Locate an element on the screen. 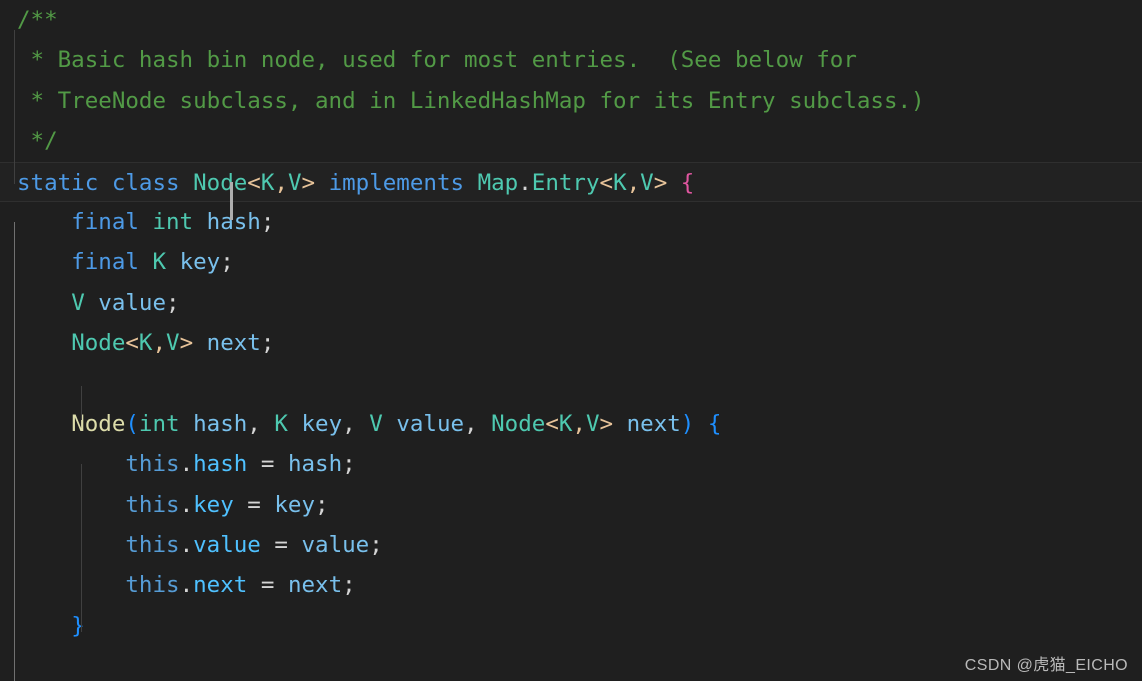 The width and height of the screenshot is (1142, 681). code-line-16: } is located at coordinates (571, 626).